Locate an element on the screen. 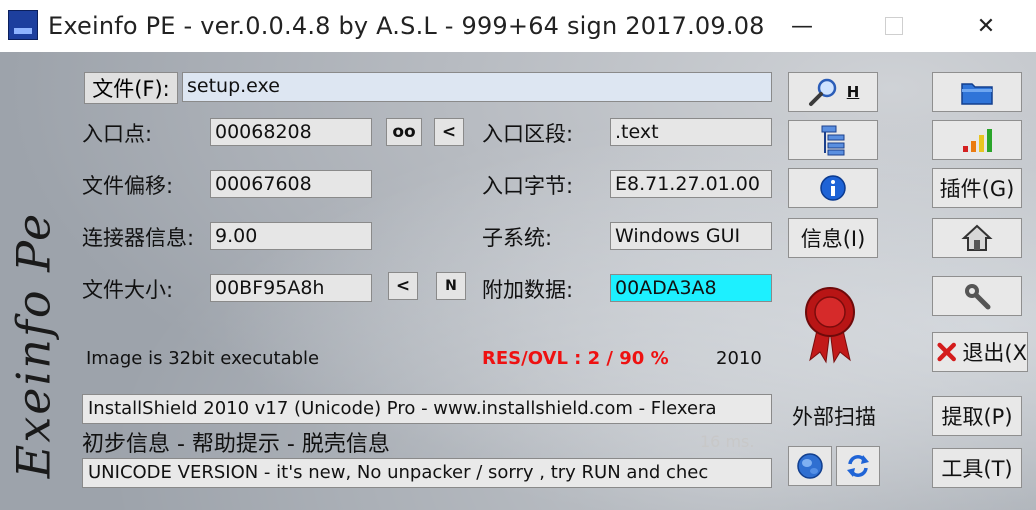  entry-bytes-field: E8.71.27.01.00 is located at coordinates (691, 184).